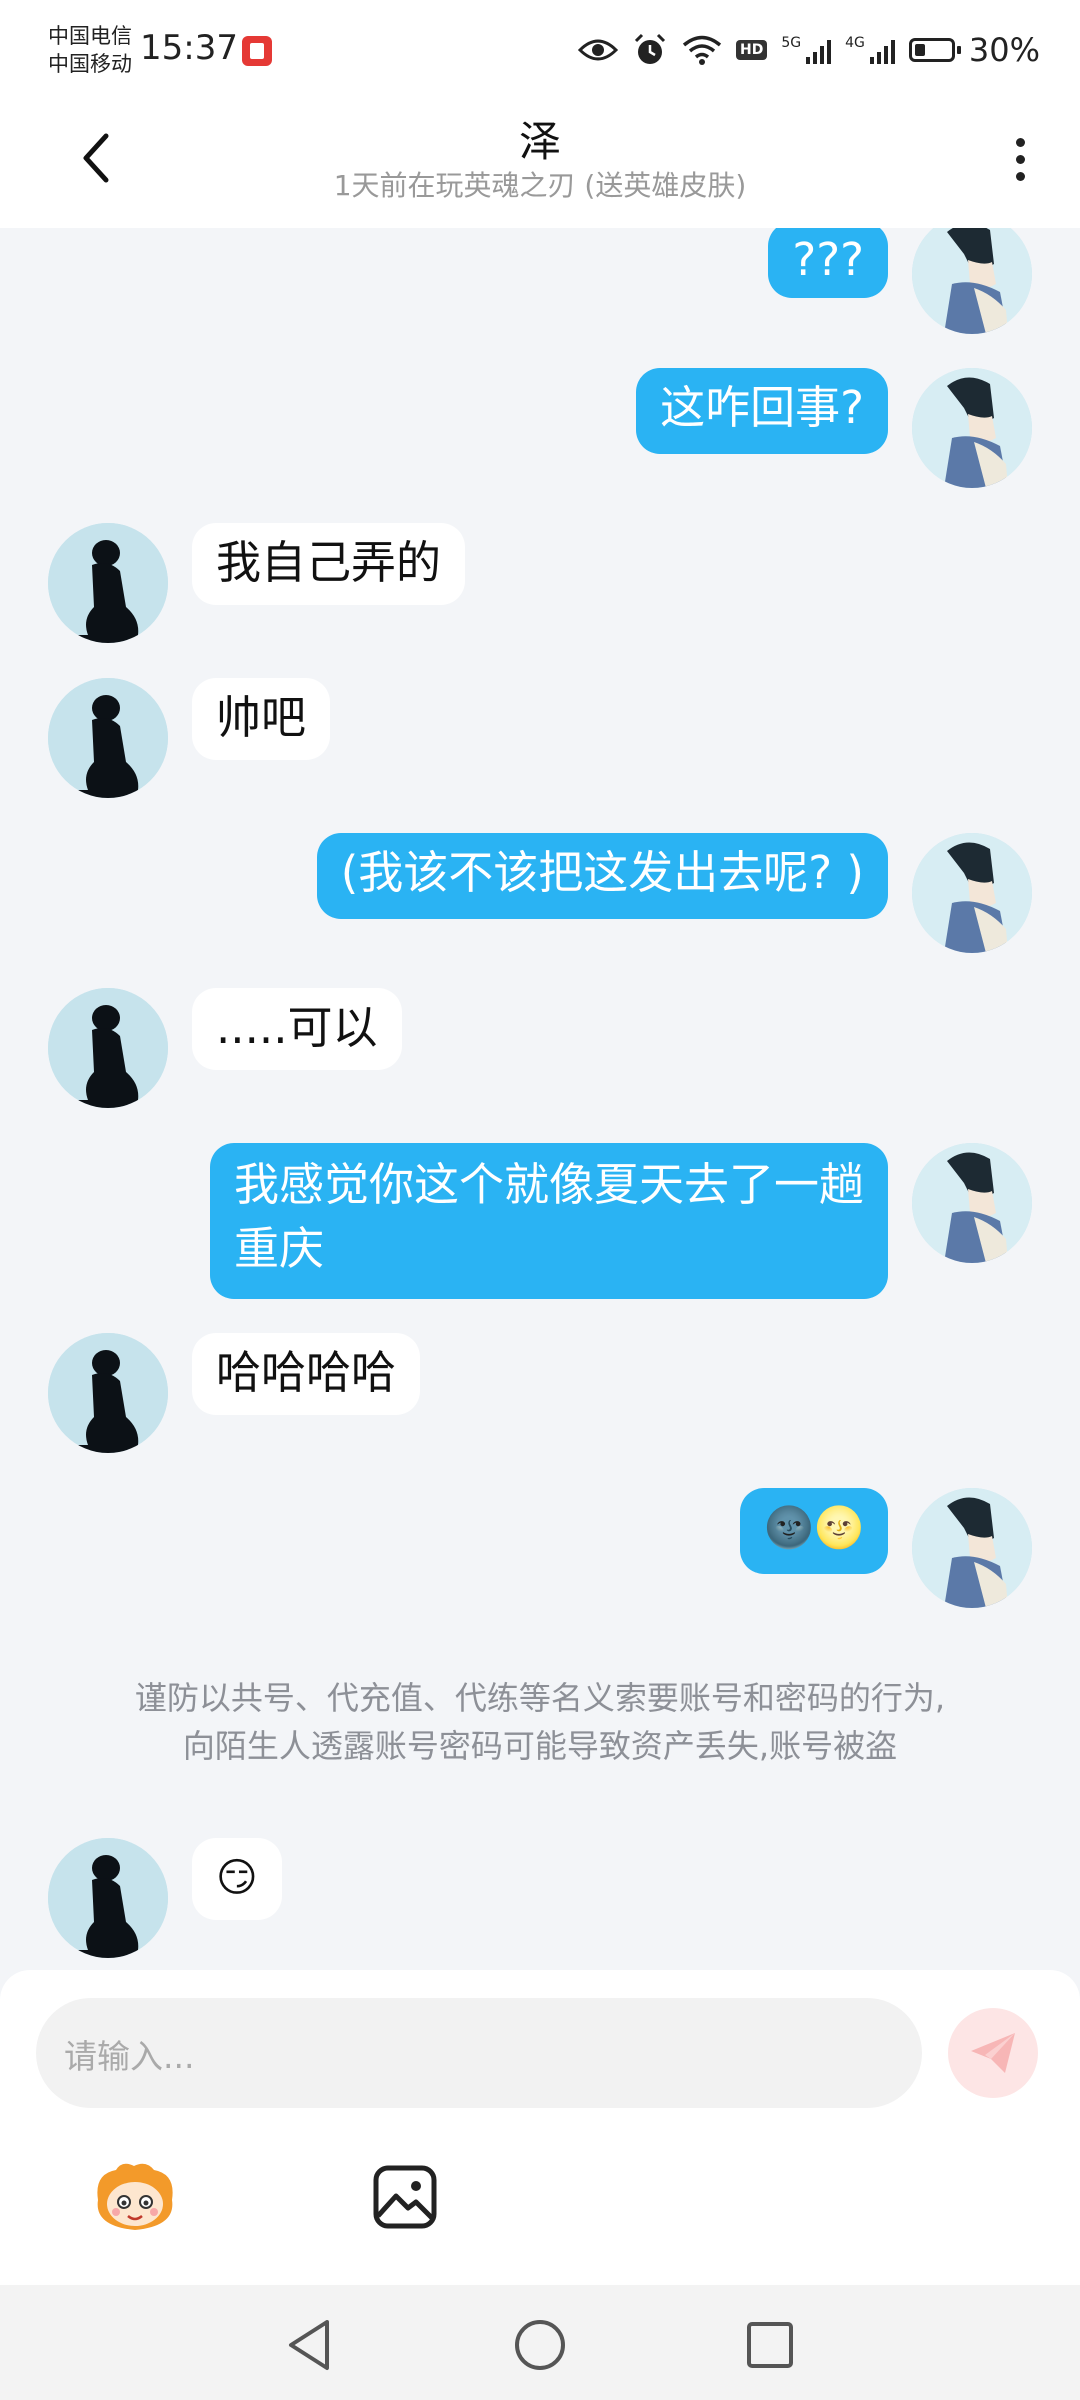 The width and height of the screenshot is (1080, 2400). I want to click on system-navigation-bar, so click(540, 2342).